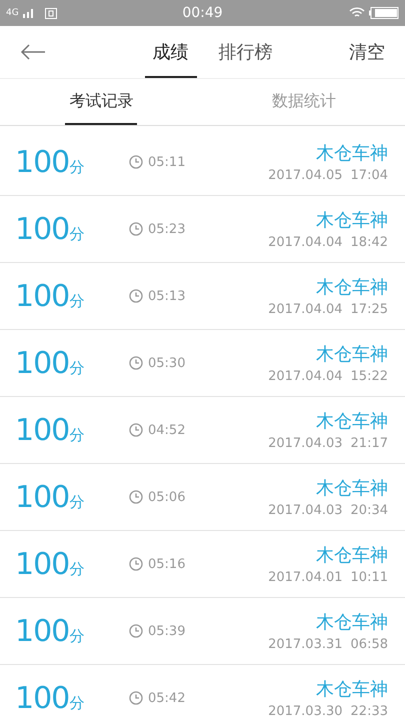  I want to click on duration-text: 05:30, so click(167, 363).